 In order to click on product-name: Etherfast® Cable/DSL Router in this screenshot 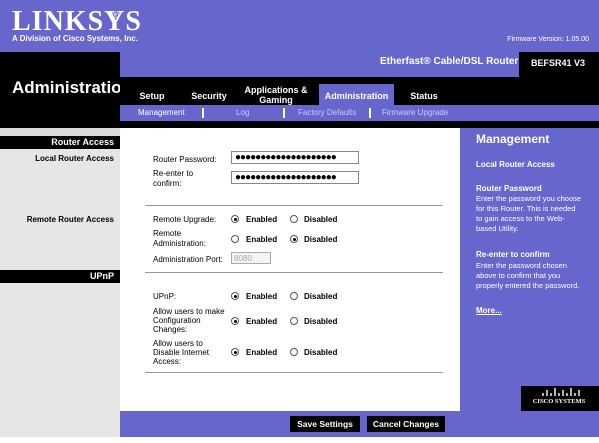, I will do `click(449, 61)`.